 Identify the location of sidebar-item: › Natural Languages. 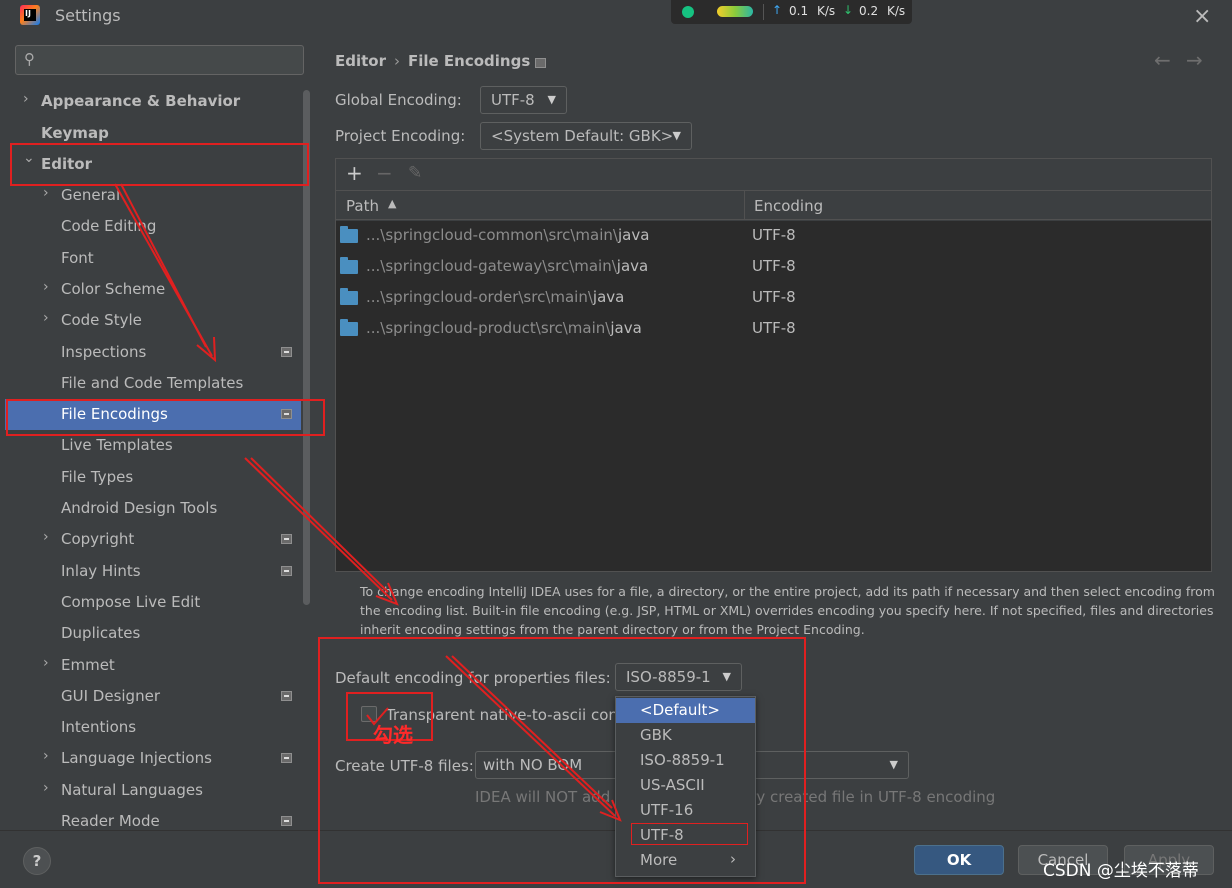
(153, 790).